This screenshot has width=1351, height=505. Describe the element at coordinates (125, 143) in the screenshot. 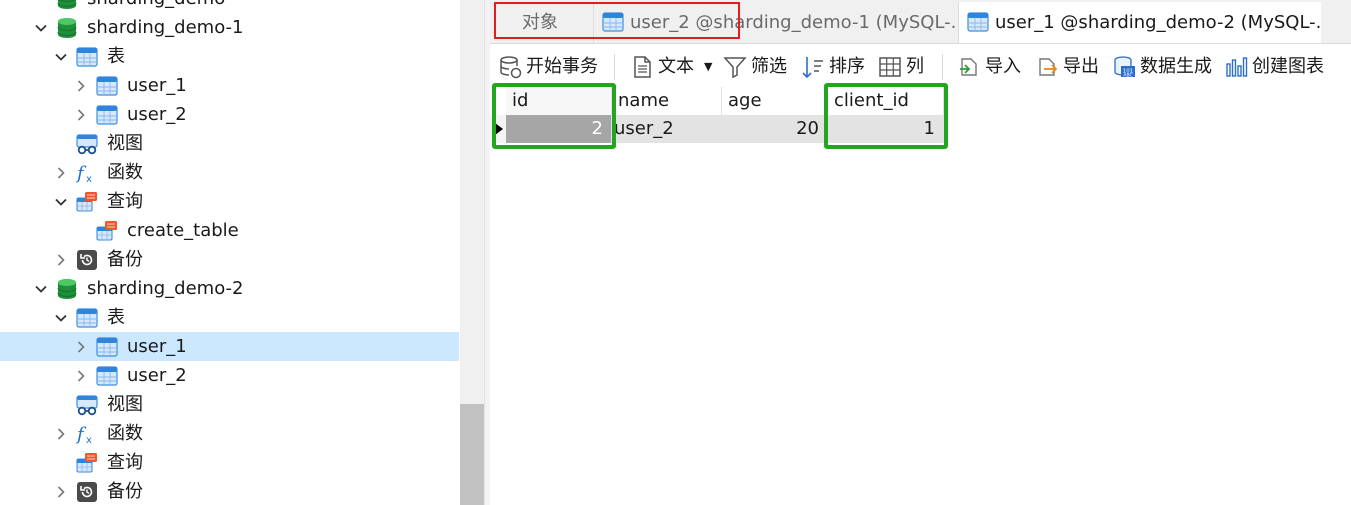

I see `sidebar-item-label: 视图` at that location.